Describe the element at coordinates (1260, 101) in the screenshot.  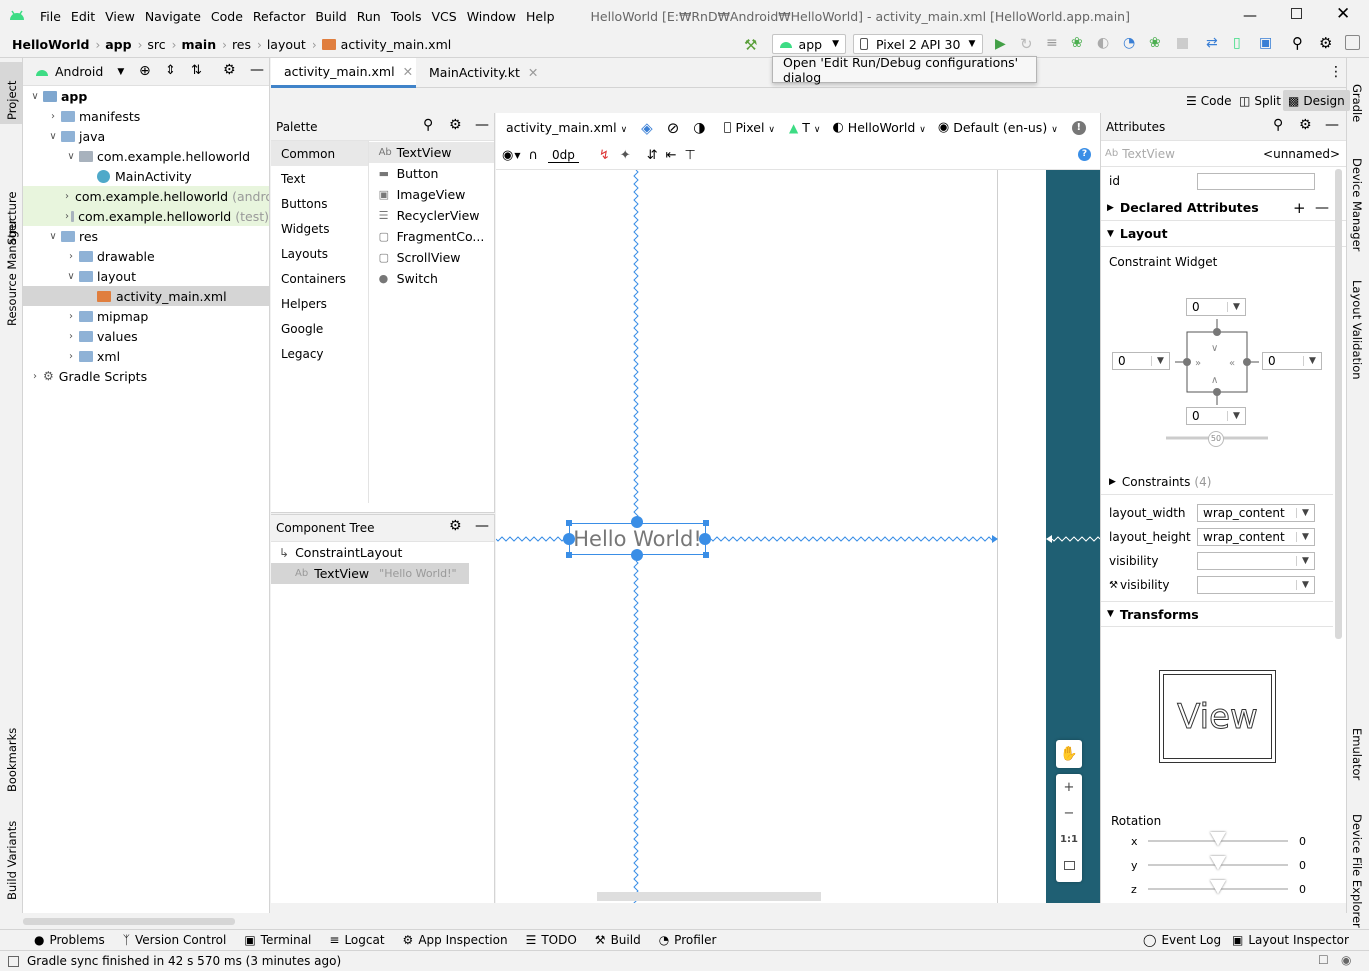
I see `mode-split-button: ◫ Split` at that location.